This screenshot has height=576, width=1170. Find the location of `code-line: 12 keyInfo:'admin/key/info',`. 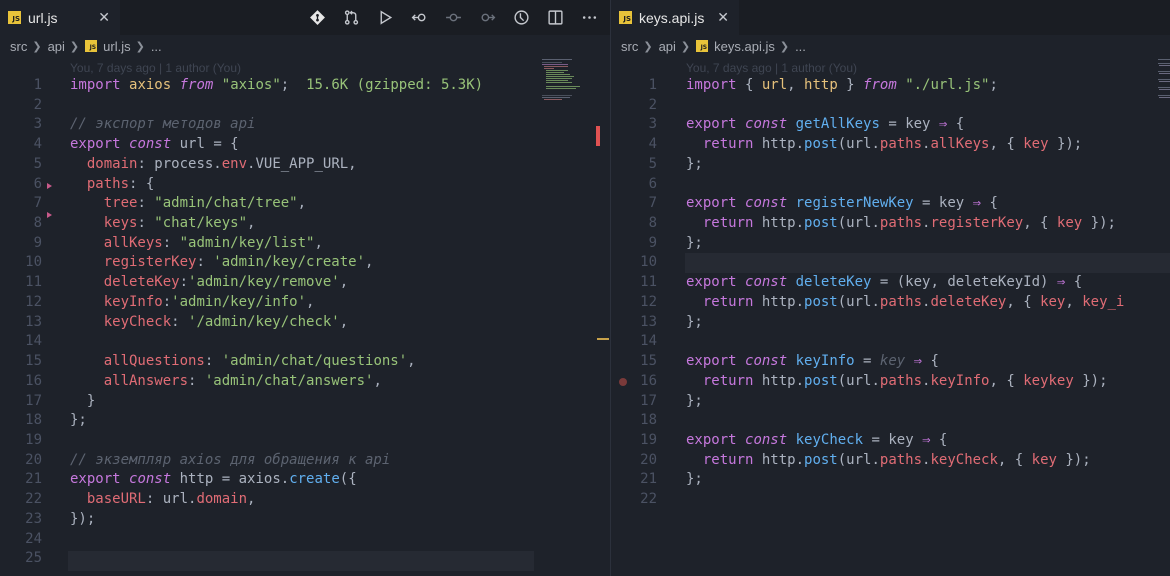

code-line: 12 keyInfo:'admin/key/info', is located at coordinates (305, 303).